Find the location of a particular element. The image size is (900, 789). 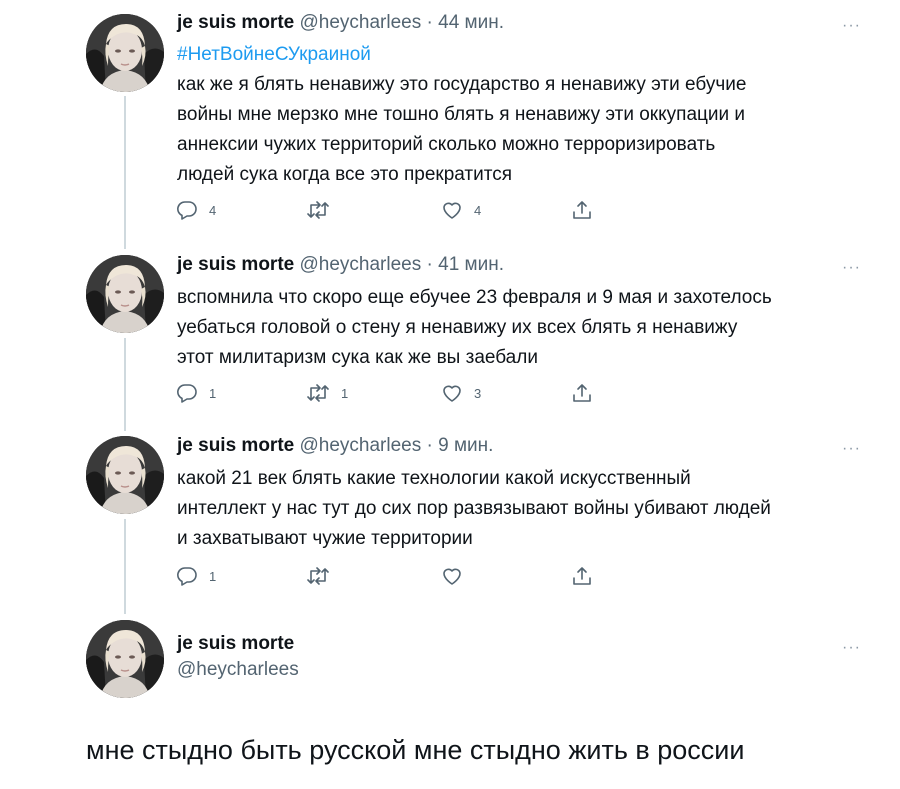

tweet-header: je suis morte @heycharlees is located at coordinates (238, 657).